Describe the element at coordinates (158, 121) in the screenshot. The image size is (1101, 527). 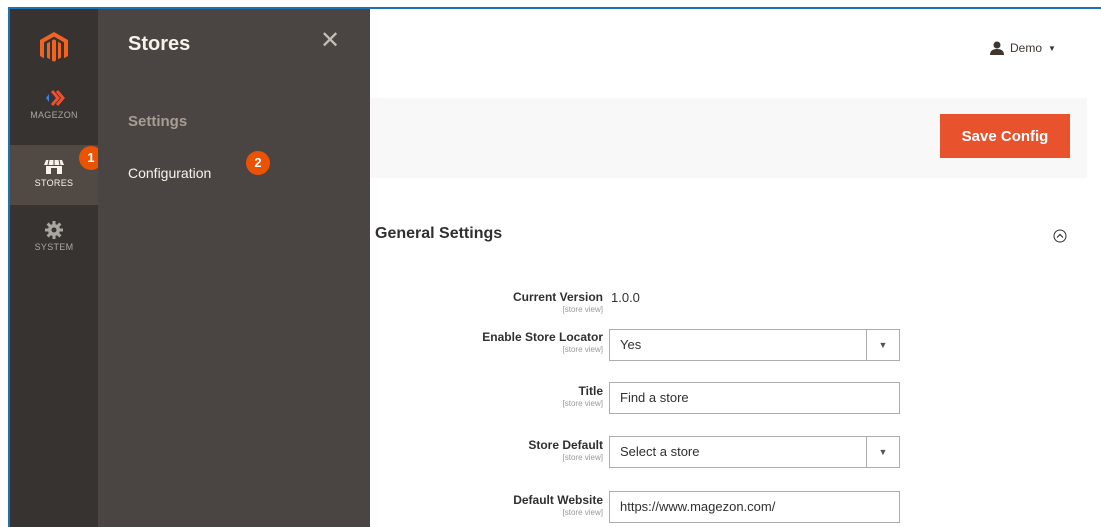
I see `flyout-section-settings: Settings` at that location.